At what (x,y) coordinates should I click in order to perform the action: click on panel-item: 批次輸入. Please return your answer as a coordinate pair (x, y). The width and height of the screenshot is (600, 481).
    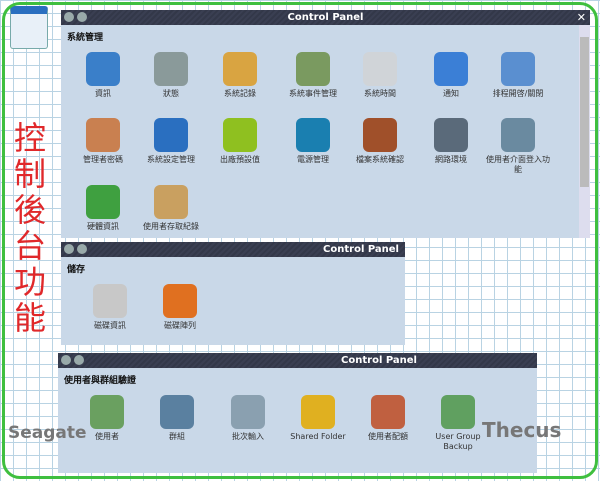
    Looking at the image, I should click on (248, 418).